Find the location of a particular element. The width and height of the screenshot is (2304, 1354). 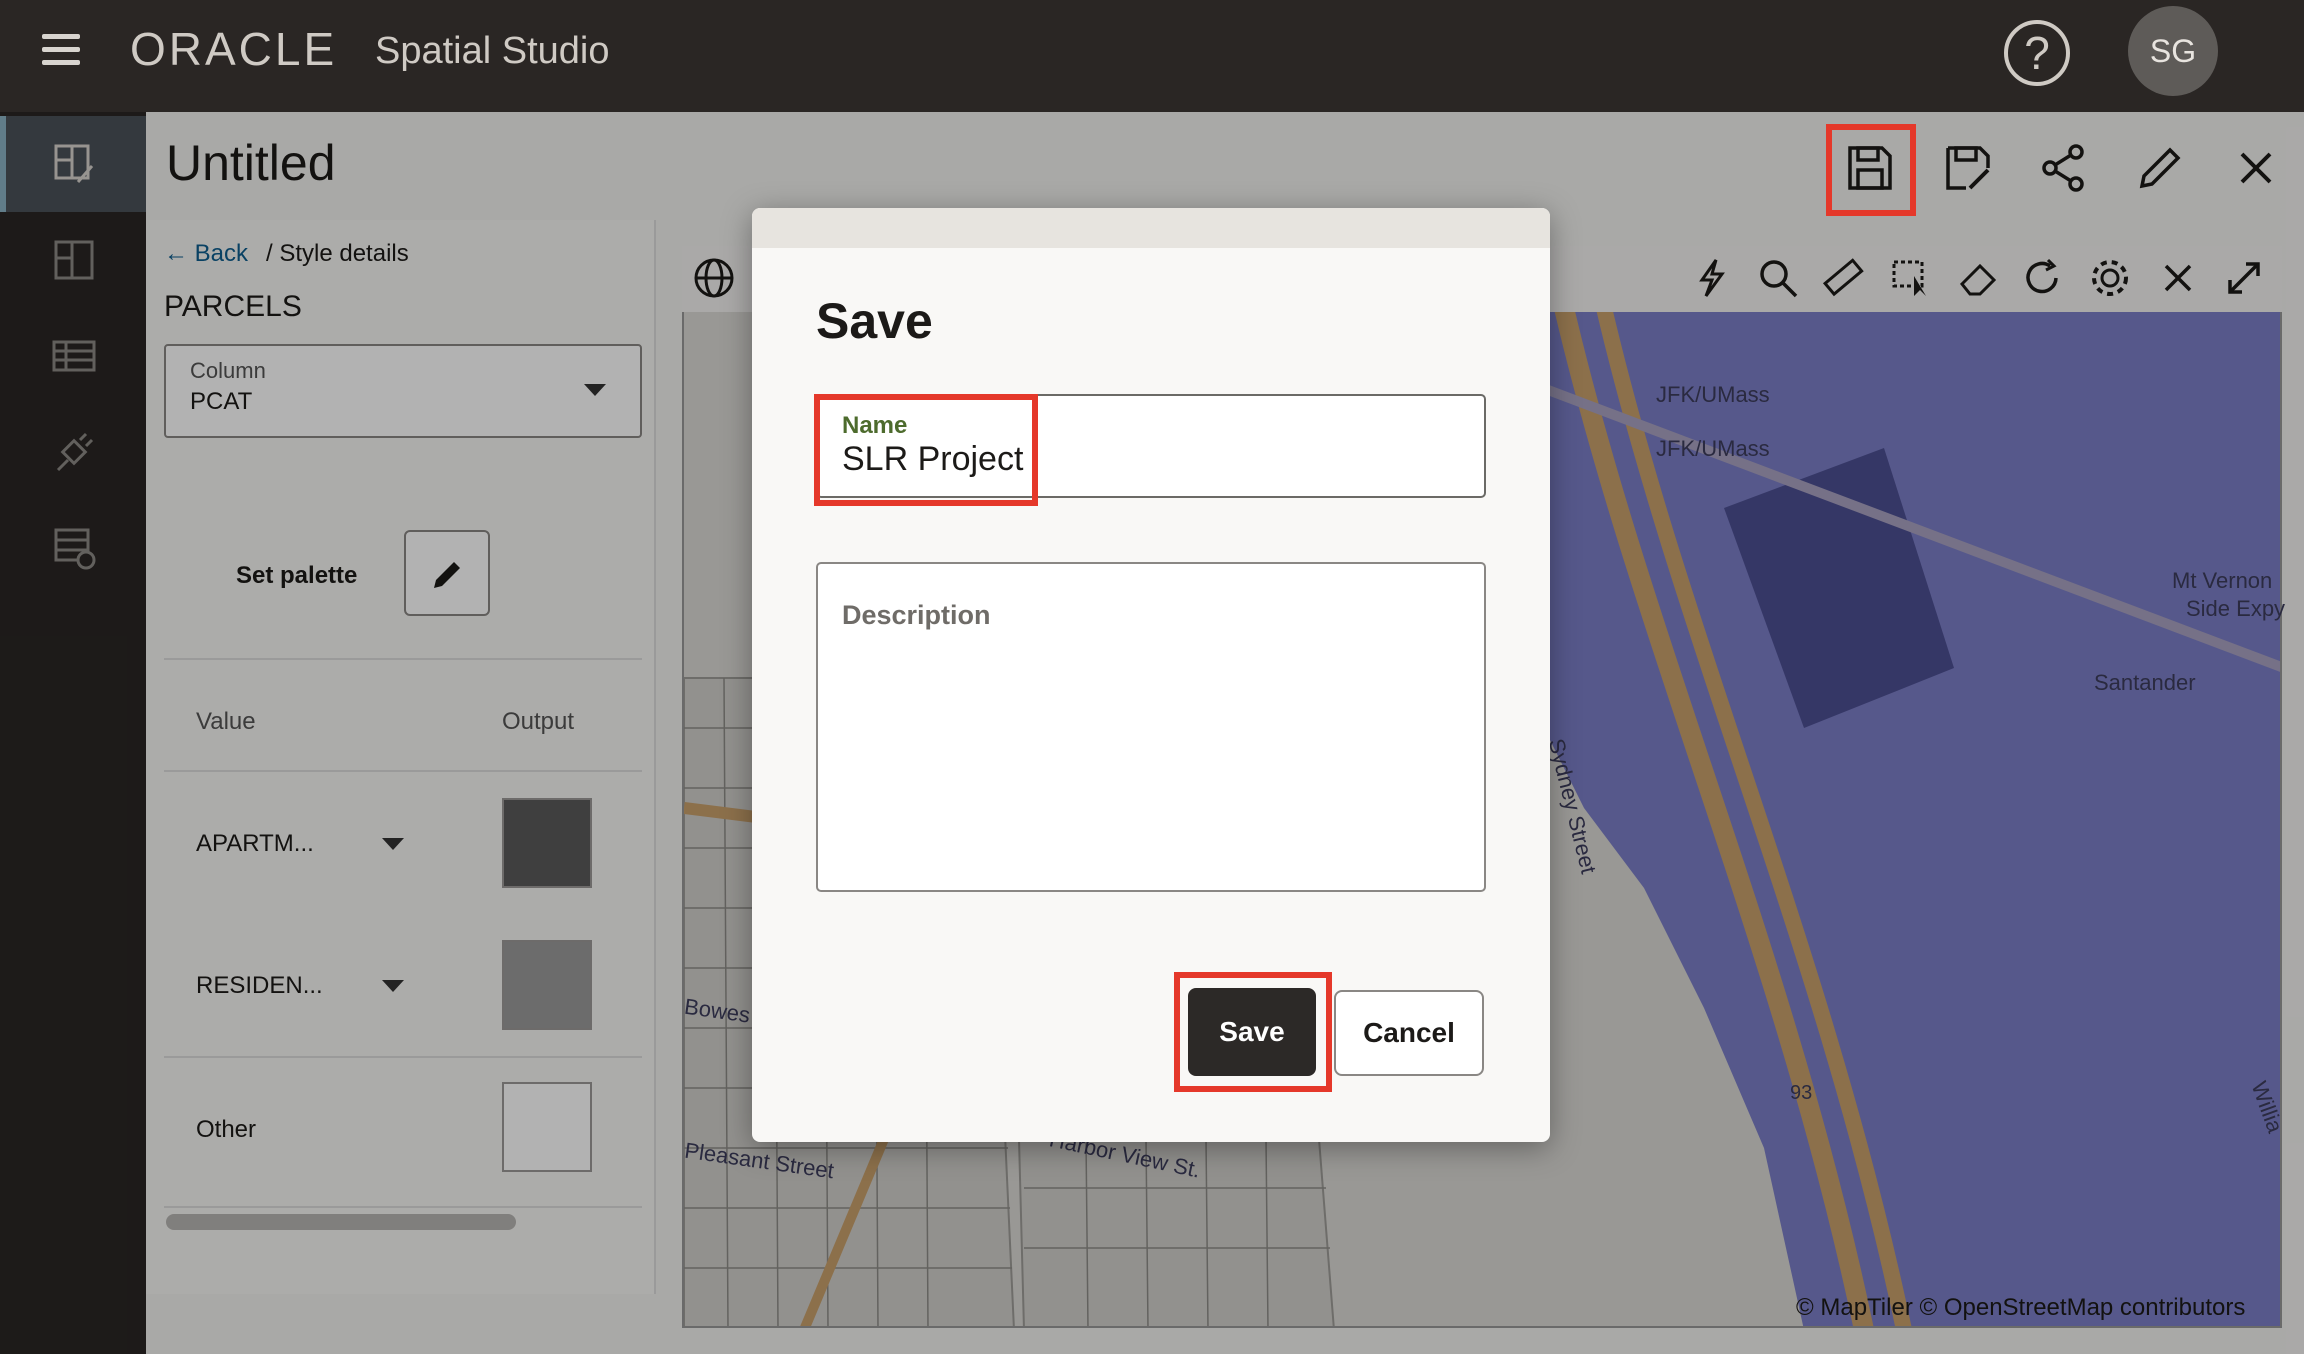

avatar: SG is located at coordinates (2173, 51).